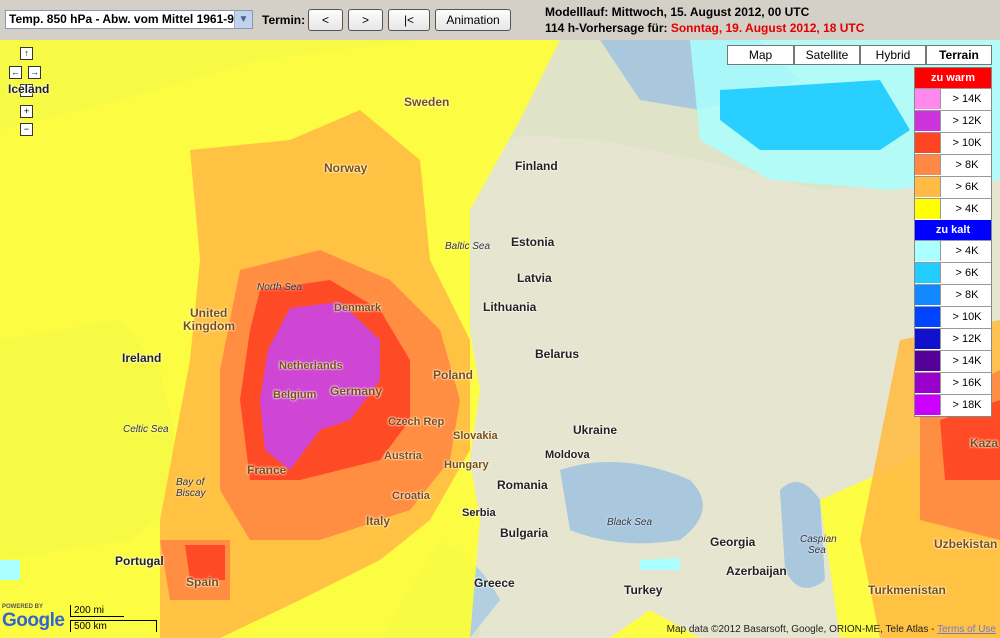  I want to click on legend-row-warm: > 14K, so click(953, 99).